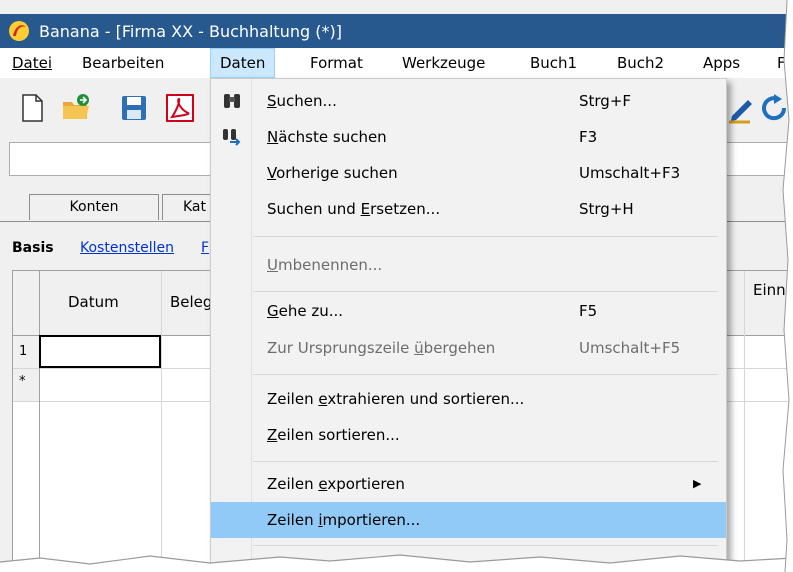 The height and width of the screenshot is (572, 793). What do you see at coordinates (396, 31) in the screenshot?
I see `title-bar: Banana - [Firma XX - Buchhaltung (*)]` at bounding box center [396, 31].